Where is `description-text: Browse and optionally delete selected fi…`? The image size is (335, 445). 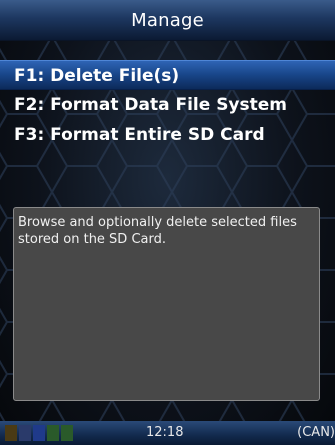 description-text: Browse and optionally delete selected fi… is located at coordinates (157, 231).